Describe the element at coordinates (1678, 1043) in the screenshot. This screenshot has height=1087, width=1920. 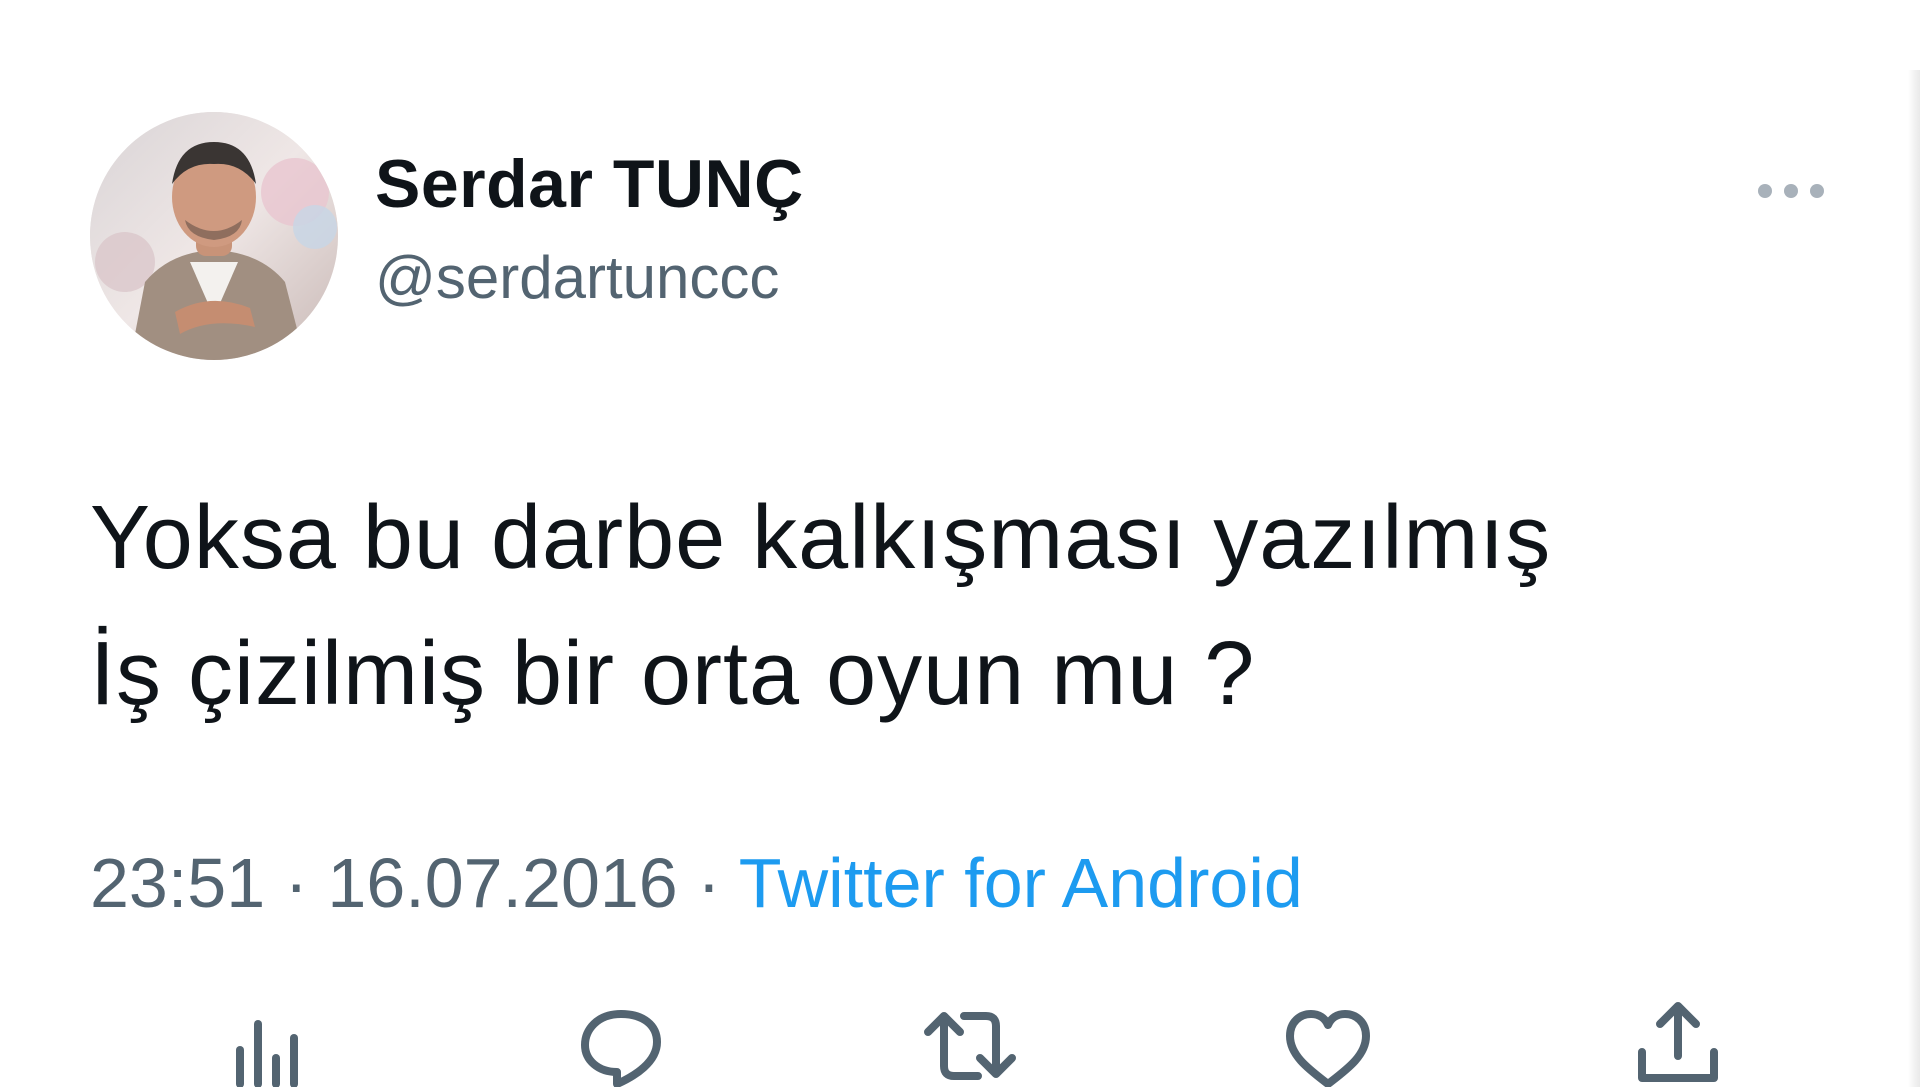
I see `share-icon` at that location.